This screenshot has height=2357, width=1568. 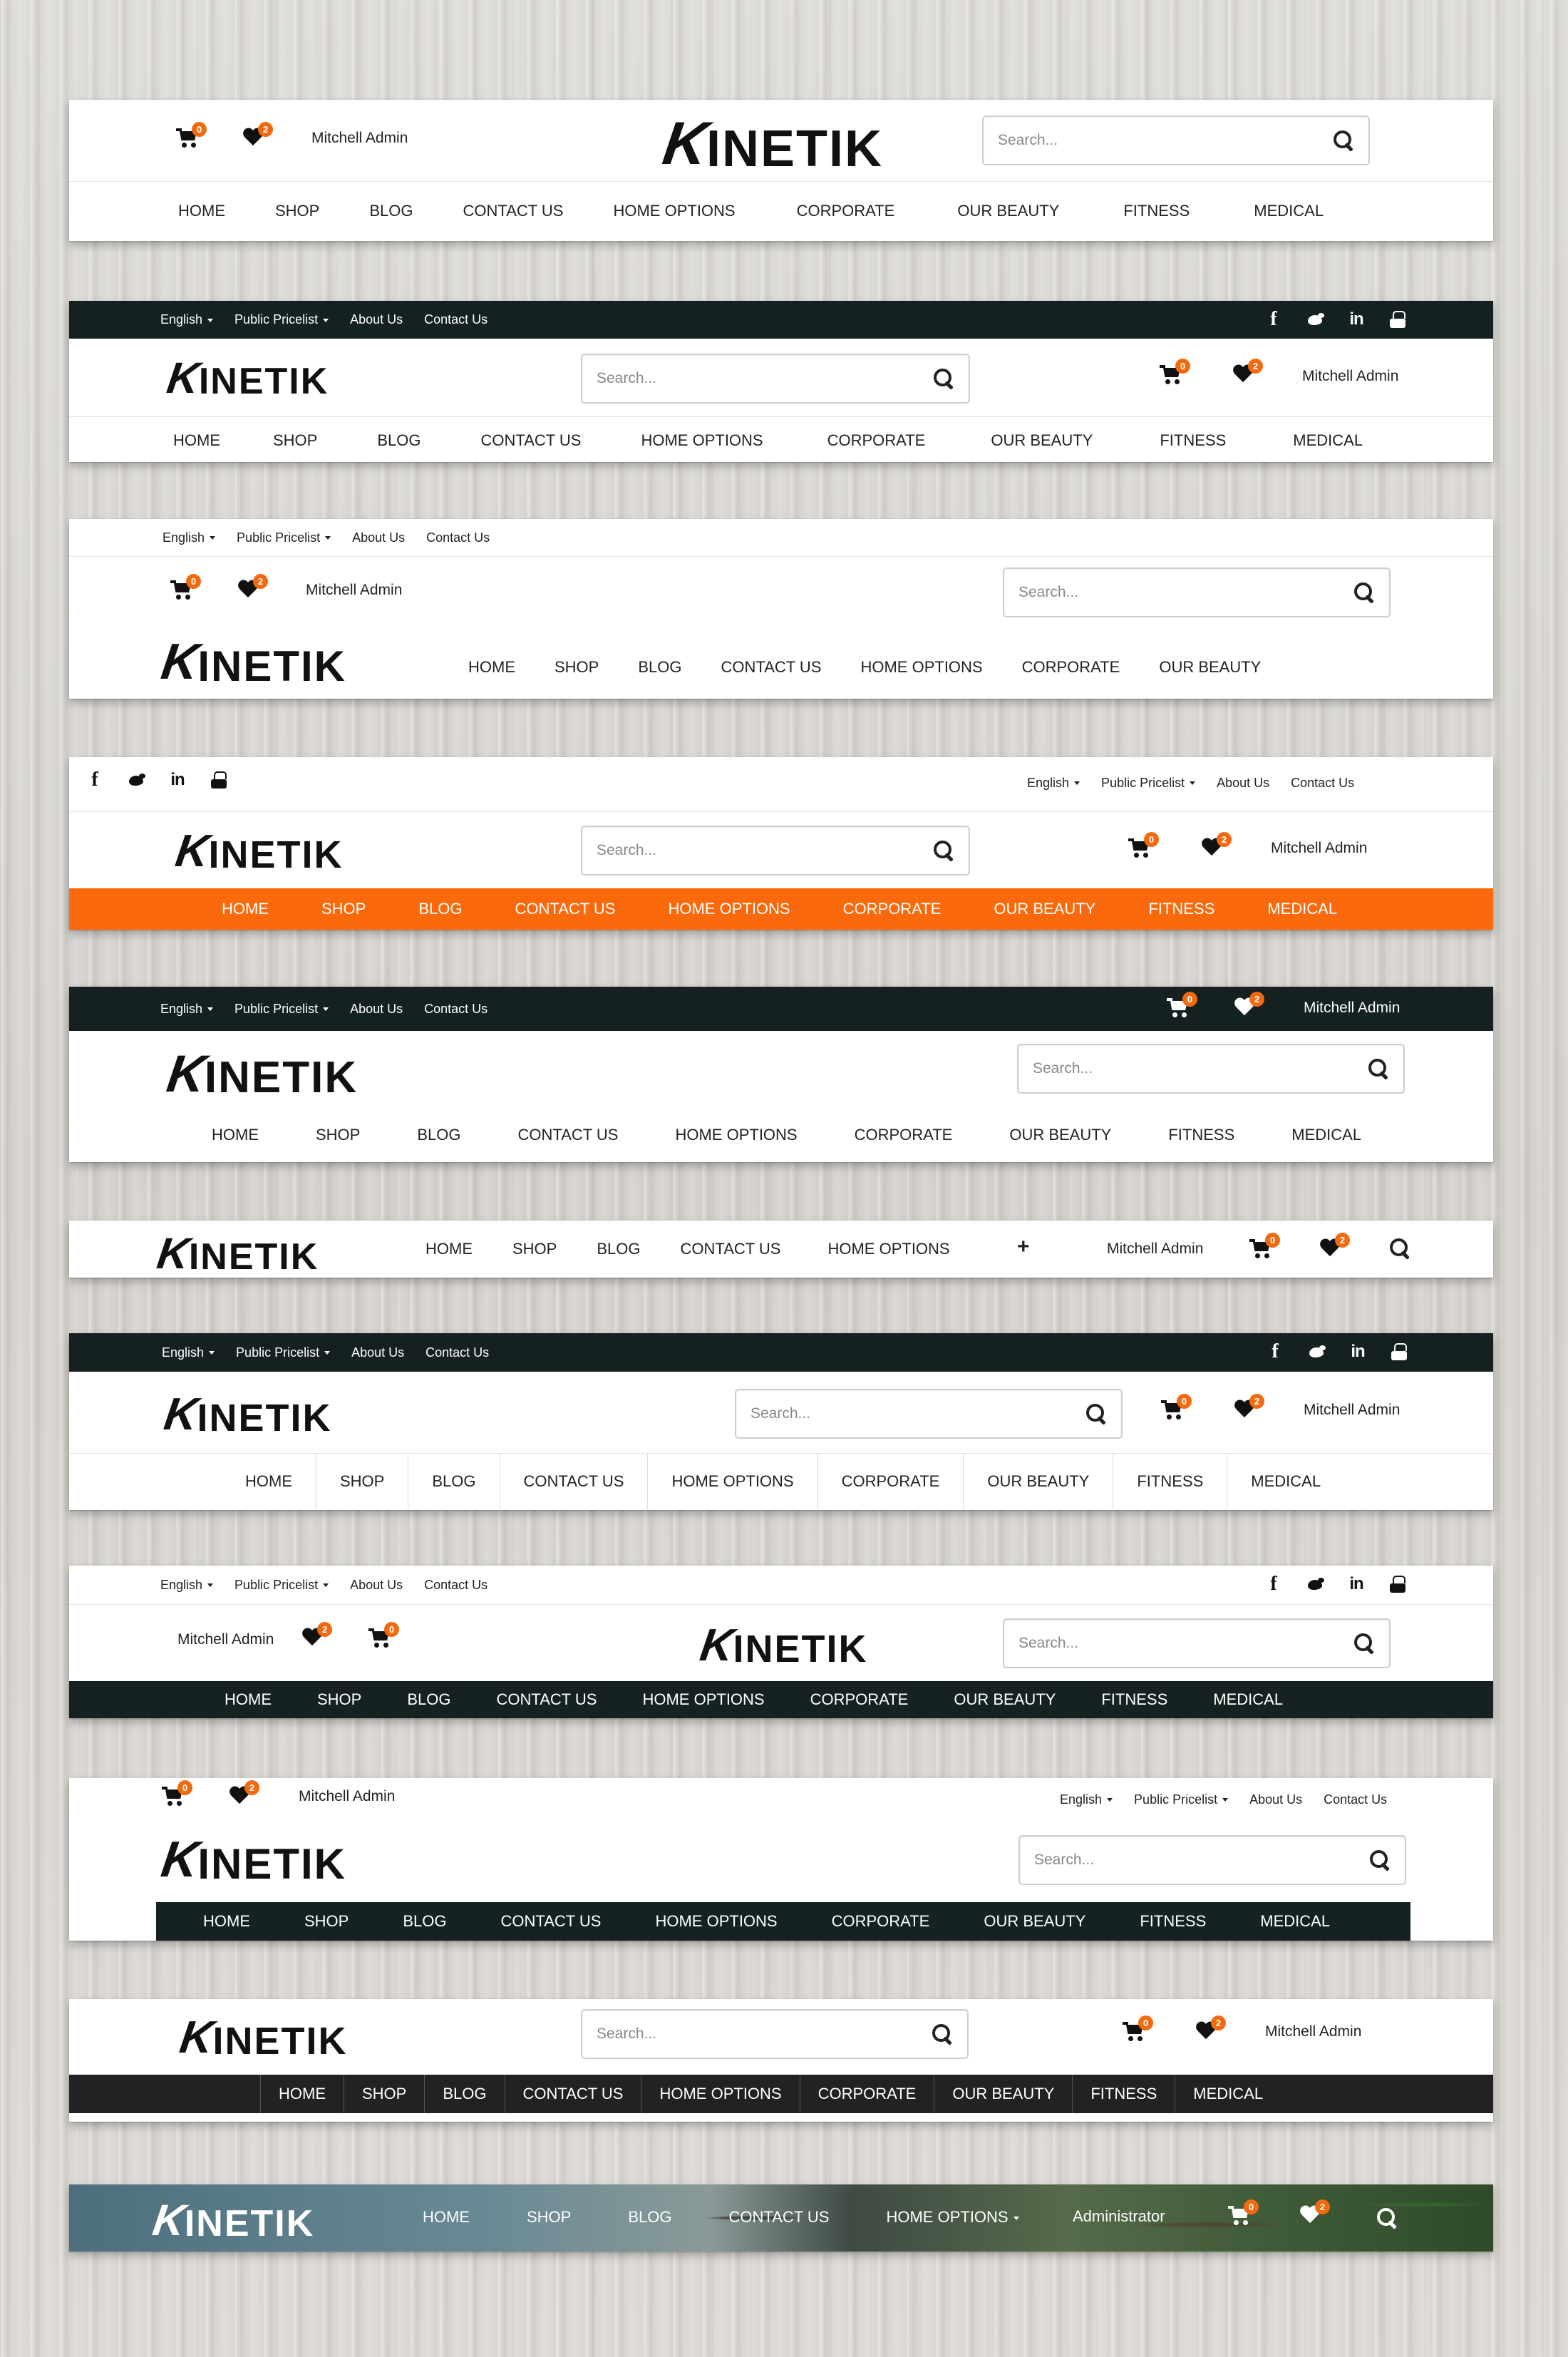 What do you see at coordinates (1119, 2216) in the screenshot?
I see `user-menu: Administrator` at bounding box center [1119, 2216].